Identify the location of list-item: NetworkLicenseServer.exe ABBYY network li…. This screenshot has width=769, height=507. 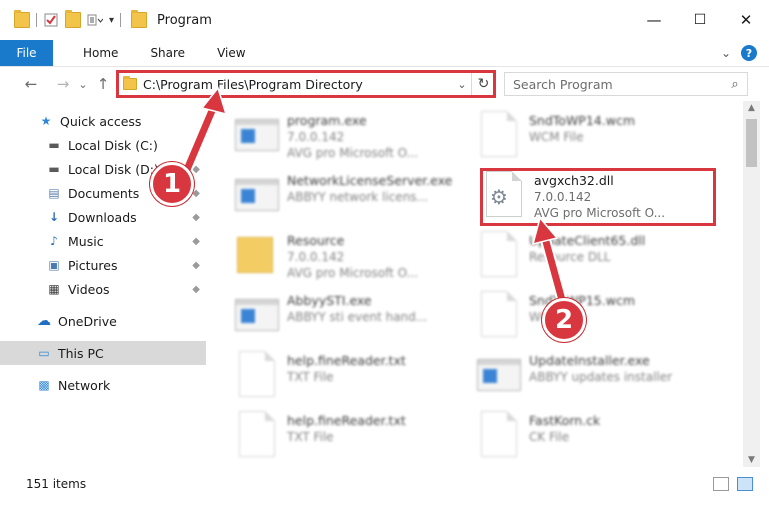
(358, 198).